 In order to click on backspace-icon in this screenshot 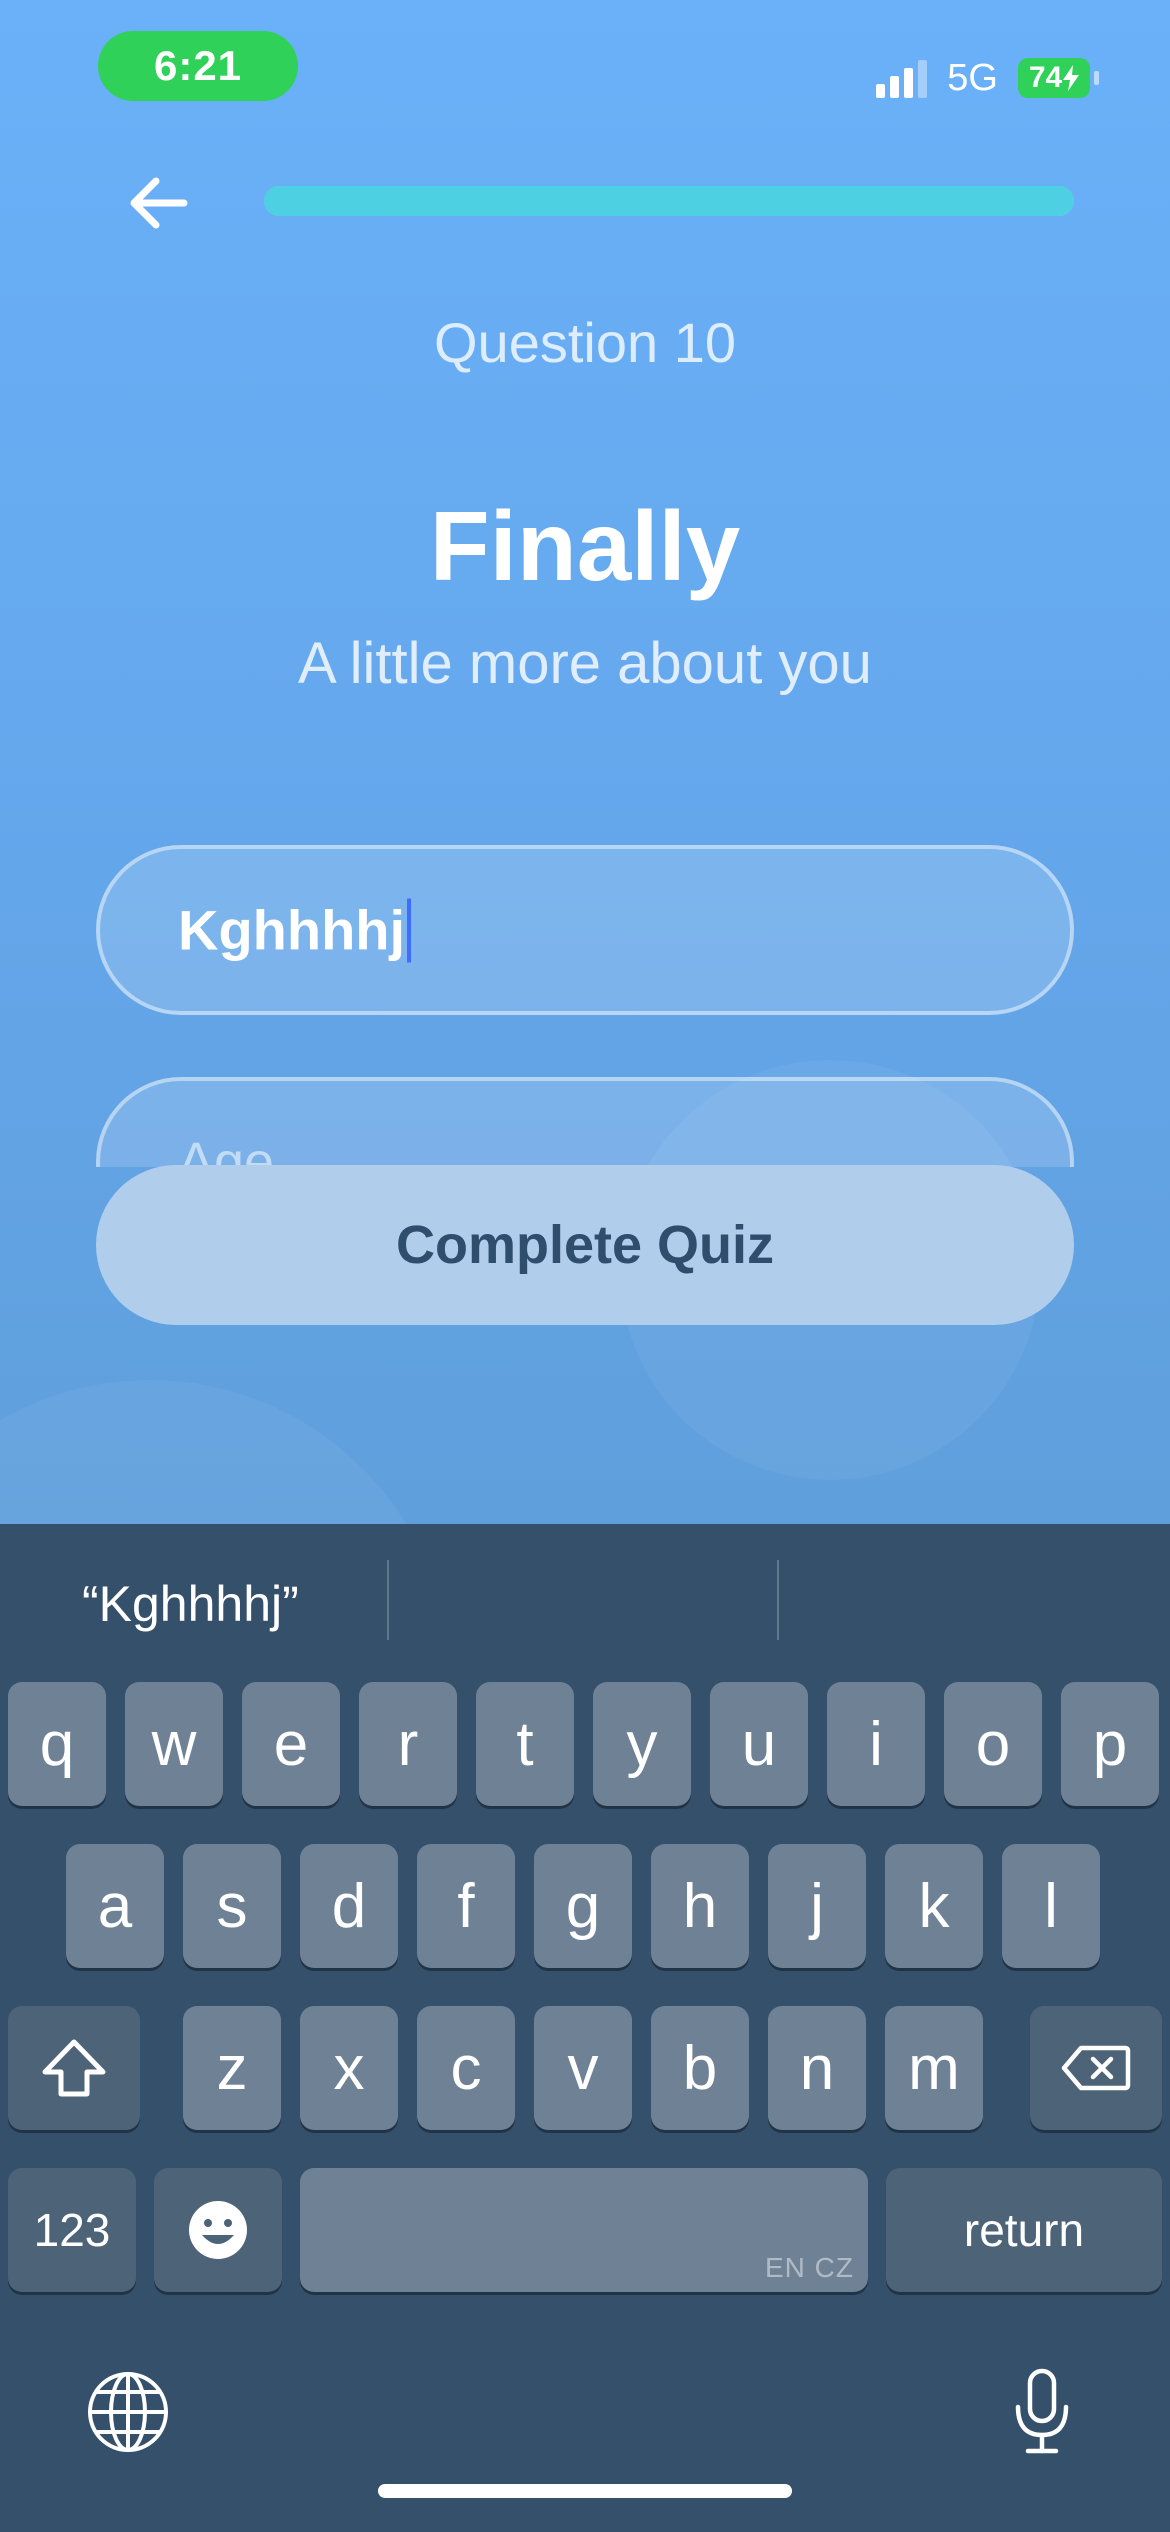, I will do `click(1096, 2068)`.